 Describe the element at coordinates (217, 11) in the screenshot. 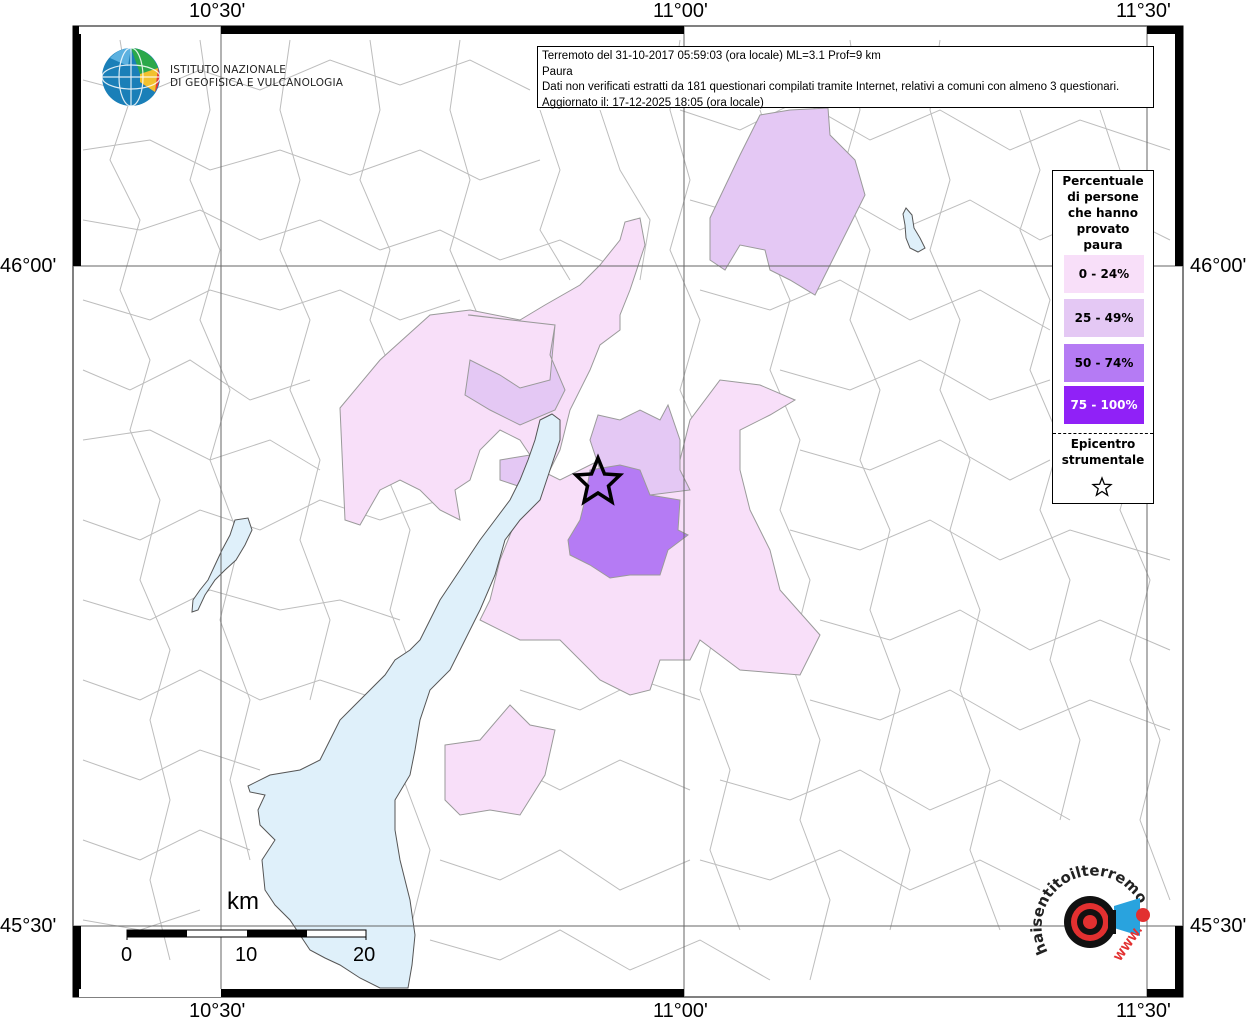

I see `top-tick-1030: 10°30'` at that location.